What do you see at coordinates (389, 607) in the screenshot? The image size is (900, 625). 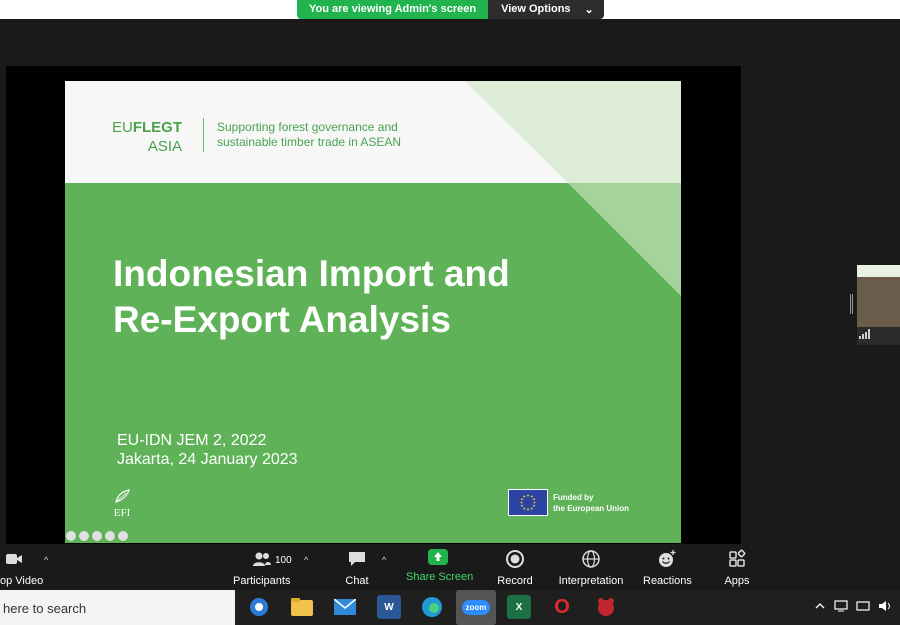 I see `word-icon: W` at bounding box center [389, 607].